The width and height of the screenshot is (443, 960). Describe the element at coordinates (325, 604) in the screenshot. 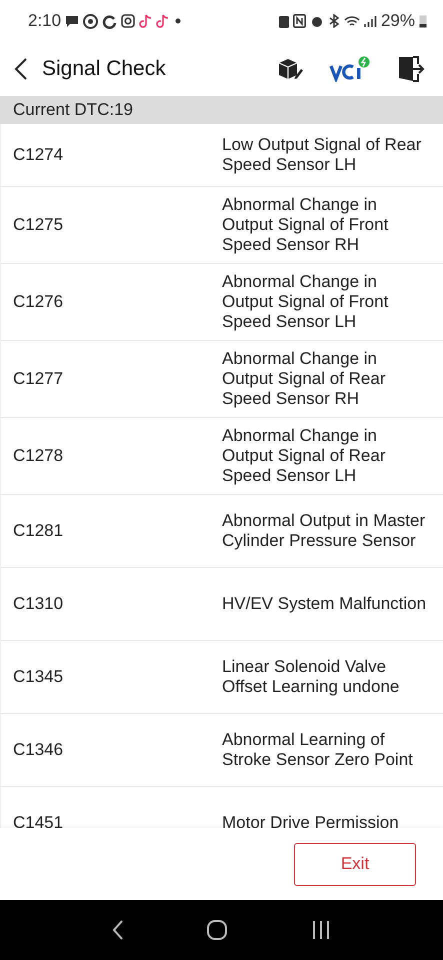

I see `dtc-description: HV/EV System Malfunction` at that location.